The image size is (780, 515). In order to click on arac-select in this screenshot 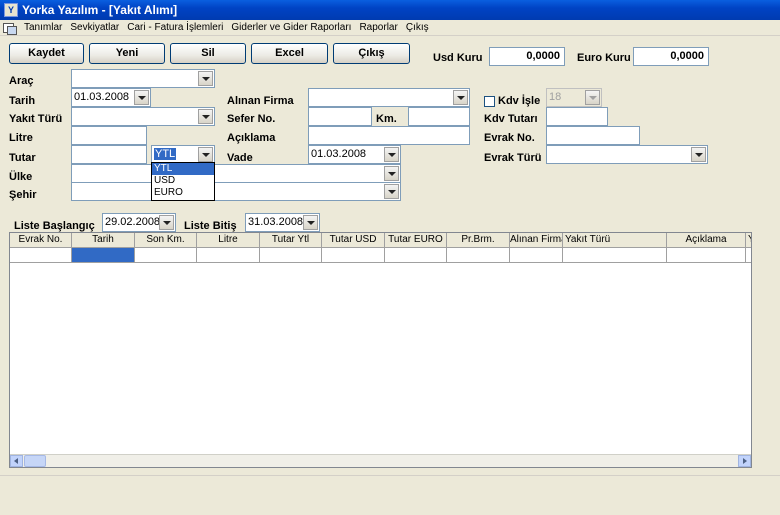, I will do `click(143, 78)`.